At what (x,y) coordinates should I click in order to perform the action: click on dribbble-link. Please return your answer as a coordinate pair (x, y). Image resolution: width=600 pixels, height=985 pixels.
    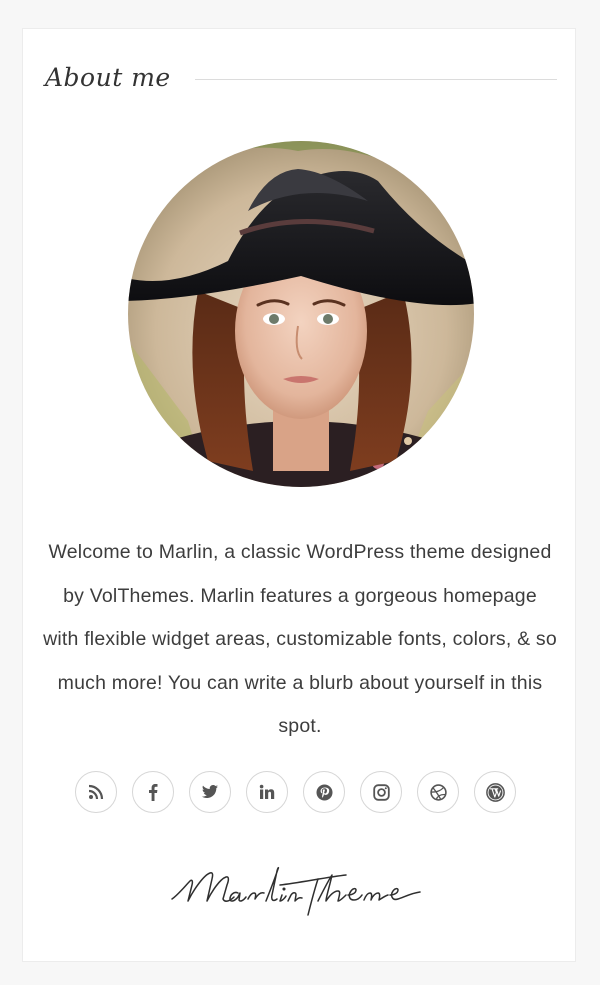
    Looking at the image, I should click on (438, 792).